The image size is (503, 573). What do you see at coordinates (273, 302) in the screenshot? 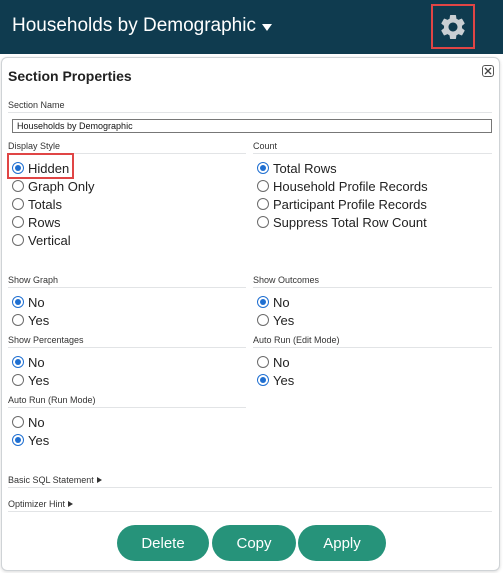
I see `show-outcomes-no: No` at bounding box center [273, 302].